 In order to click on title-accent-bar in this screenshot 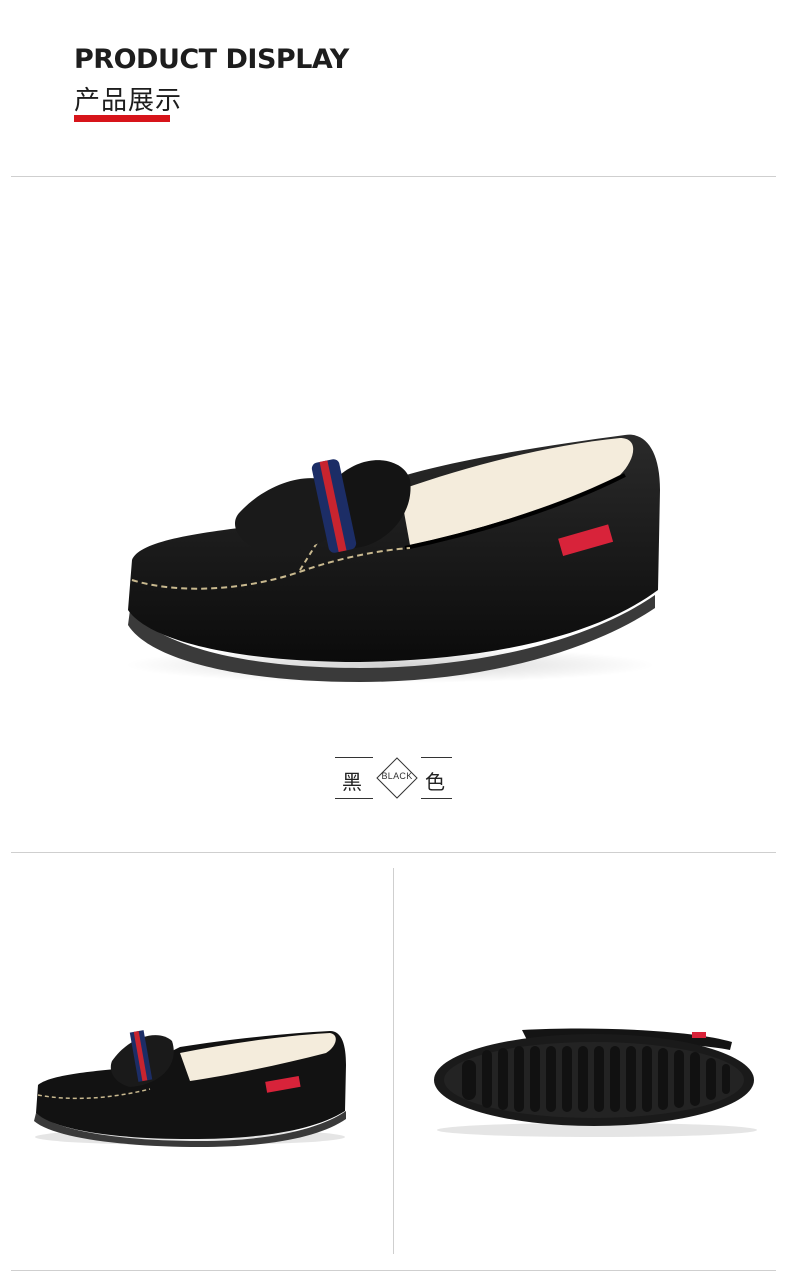, I will do `click(122, 118)`.